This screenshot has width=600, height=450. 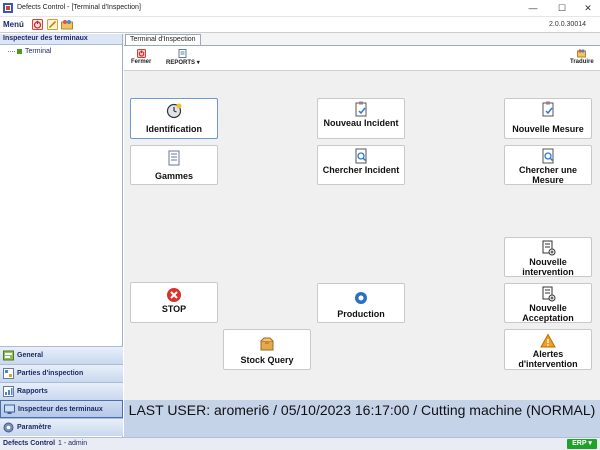 I want to click on gammes-tile: Gammes, so click(x=174, y=165).